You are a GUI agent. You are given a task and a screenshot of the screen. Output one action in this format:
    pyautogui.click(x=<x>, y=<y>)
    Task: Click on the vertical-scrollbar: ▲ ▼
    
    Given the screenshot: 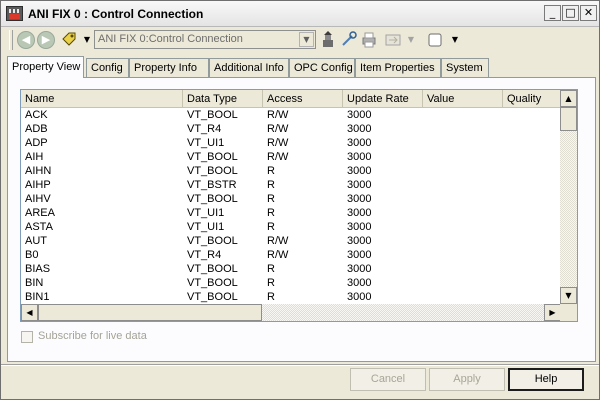 What is the action you would take?
    pyautogui.click(x=568, y=197)
    